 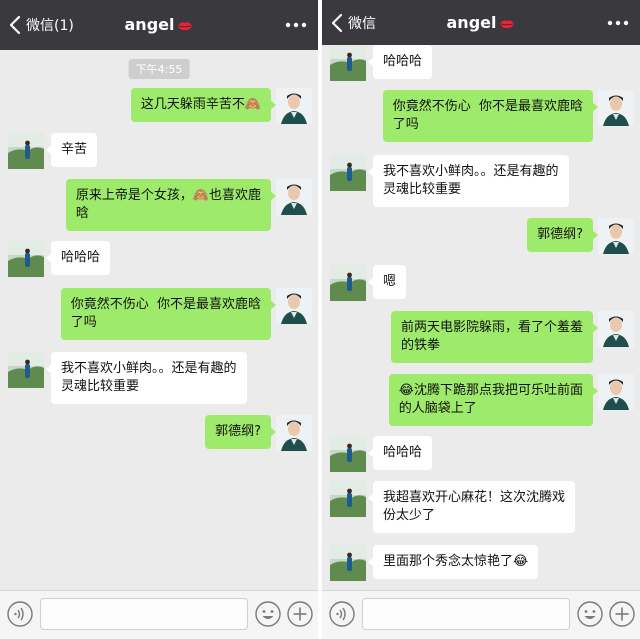 I want to click on message-bubble-received: 里面那个秀念太惊艳了😂, so click(x=453, y=562).